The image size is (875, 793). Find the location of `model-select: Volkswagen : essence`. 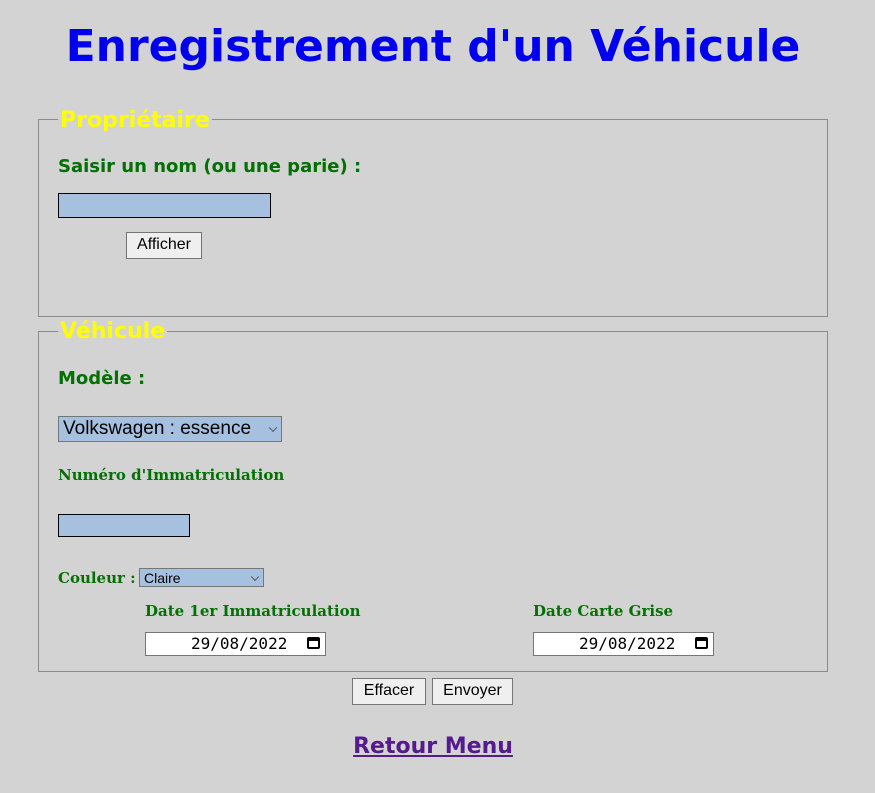

model-select: Volkswagen : essence is located at coordinates (170, 429).